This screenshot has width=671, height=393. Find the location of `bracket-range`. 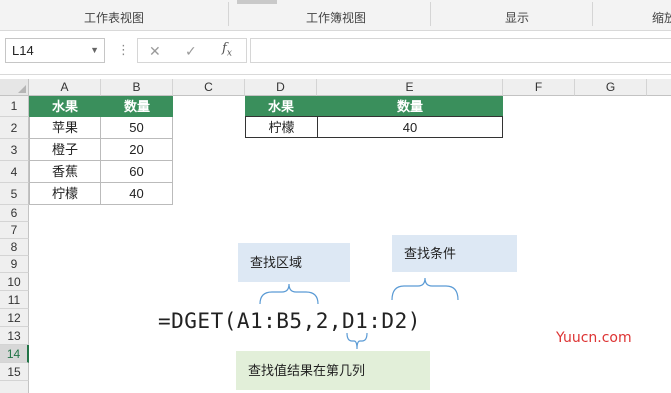

bracket-range is located at coordinates (289, 294).